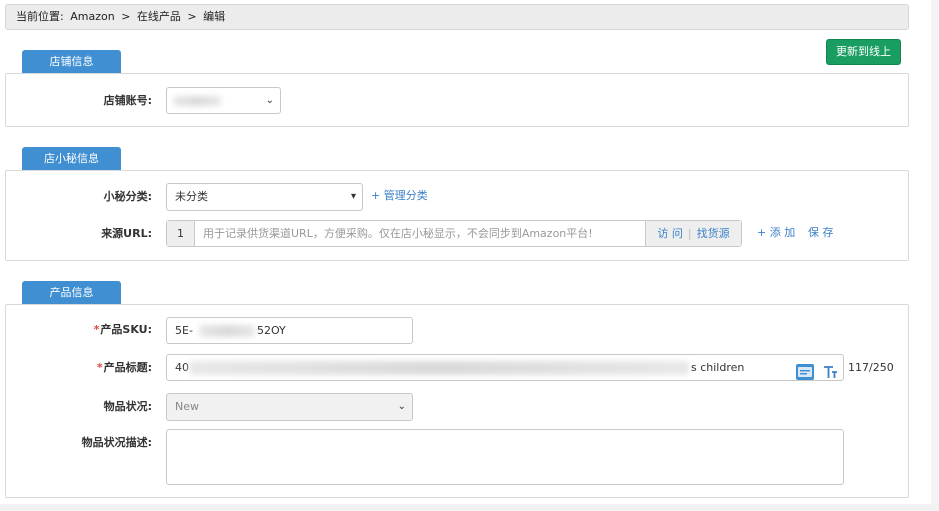 The height and width of the screenshot is (511, 939). What do you see at coordinates (830, 372) in the screenshot?
I see `text-size-icon` at bounding box center [830, 372].